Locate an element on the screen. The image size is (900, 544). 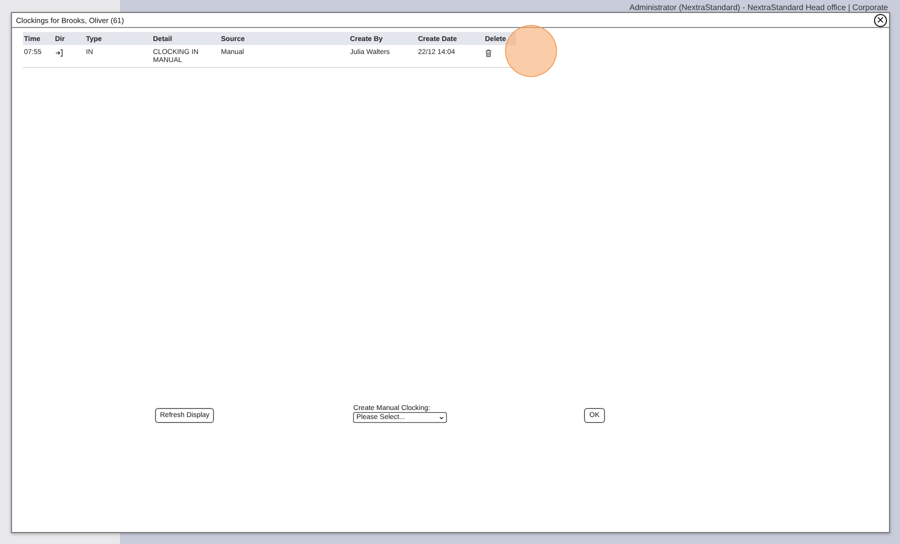
arrow-into-door-icon is located at coordinates (59, 53).